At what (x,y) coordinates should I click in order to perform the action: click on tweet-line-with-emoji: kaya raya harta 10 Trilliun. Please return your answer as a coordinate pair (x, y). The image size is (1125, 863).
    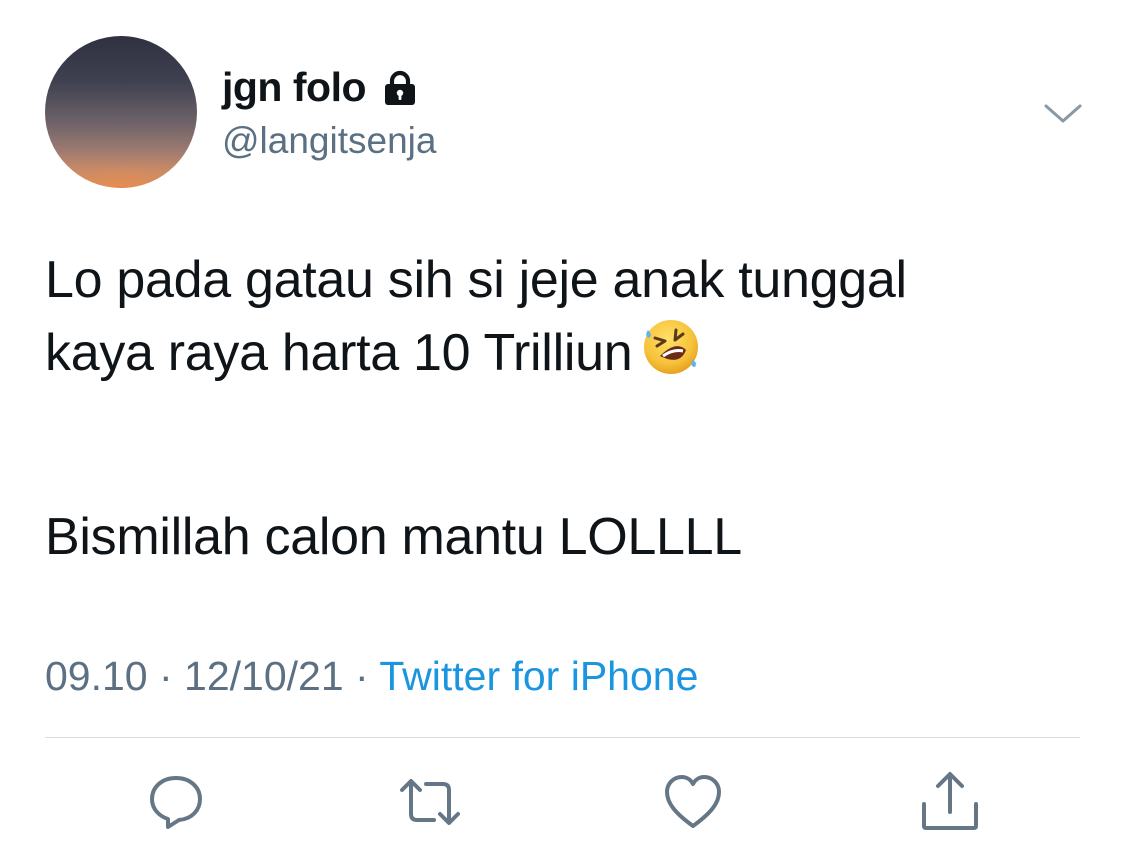
    Looking at the image, I should click on (565, 352).